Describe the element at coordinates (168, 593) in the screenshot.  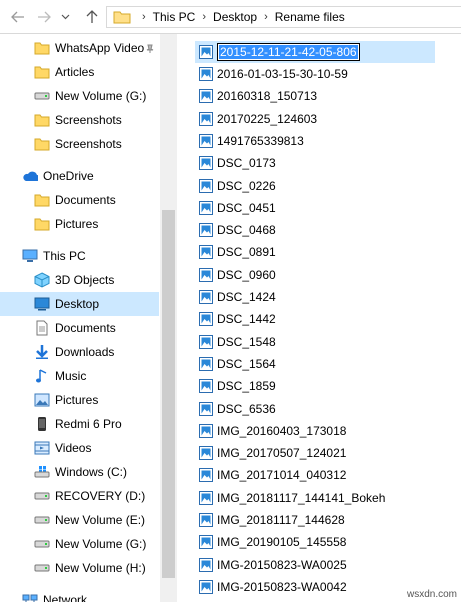
I see `scroll-down-button` at that location.